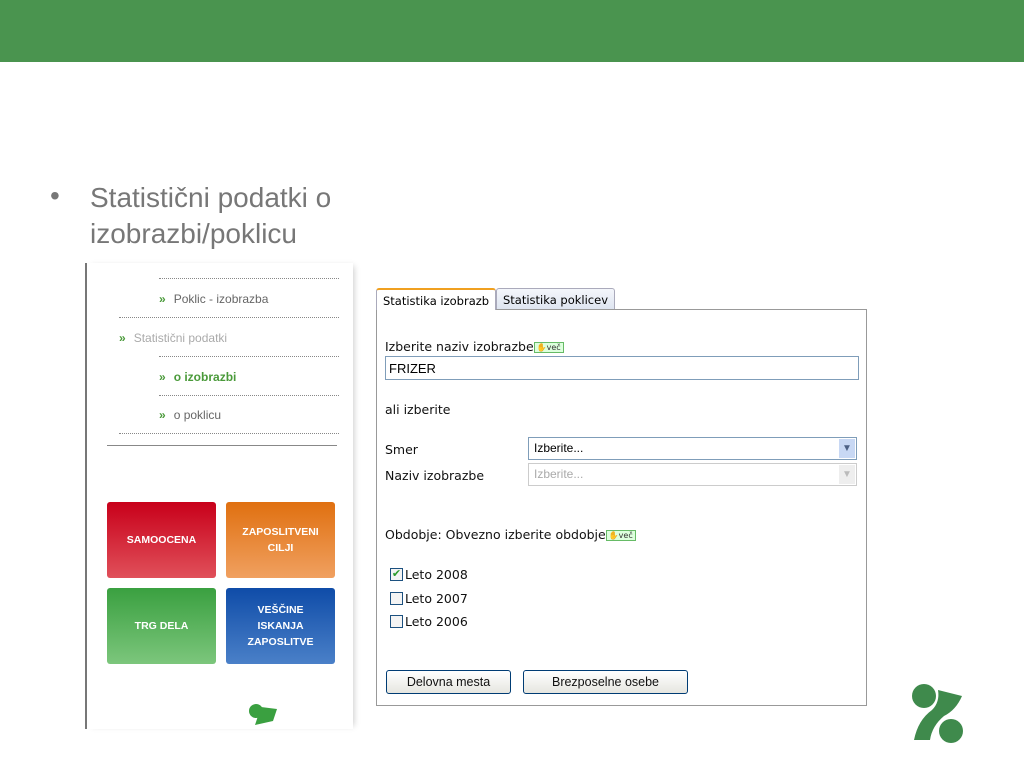  I want to click on brezposelne-osebe-button: Brezposelne osebe, so click(605, 682).